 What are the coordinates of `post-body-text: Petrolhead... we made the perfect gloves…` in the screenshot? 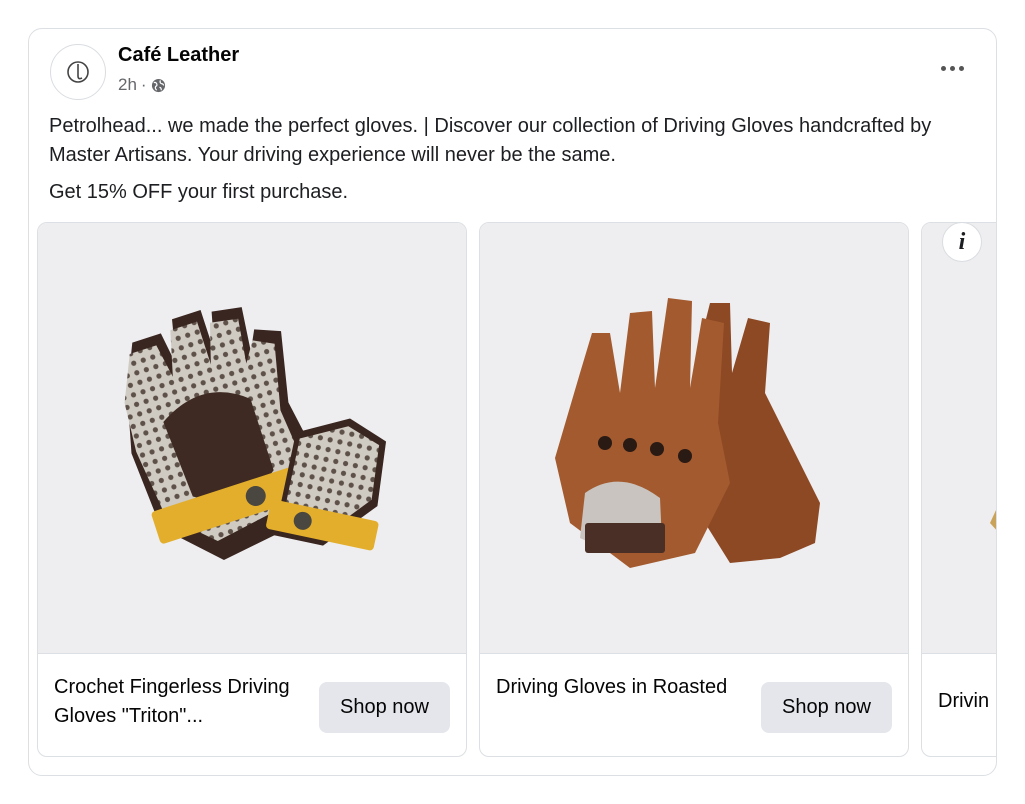 It's located at (490, 140).